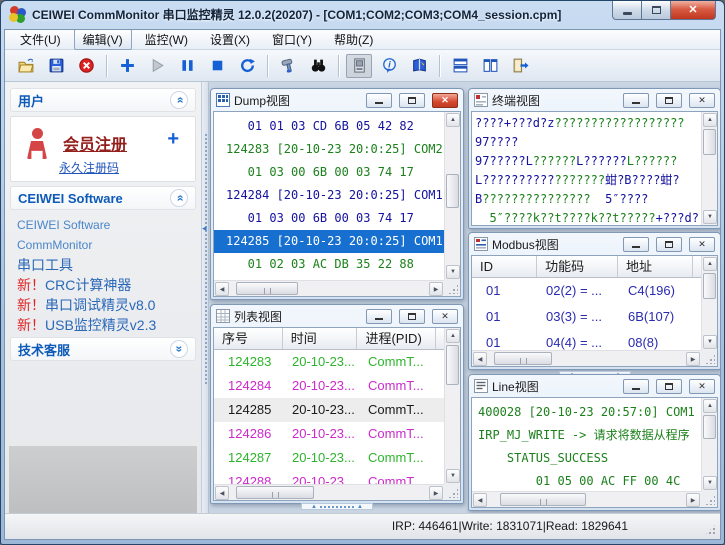 Image resolution: width=725 pixels, height=545 pixels. Describe the element at coordinates (205, 297) in the screenshot. I see `sidebar-splitter: ◂` at that location.